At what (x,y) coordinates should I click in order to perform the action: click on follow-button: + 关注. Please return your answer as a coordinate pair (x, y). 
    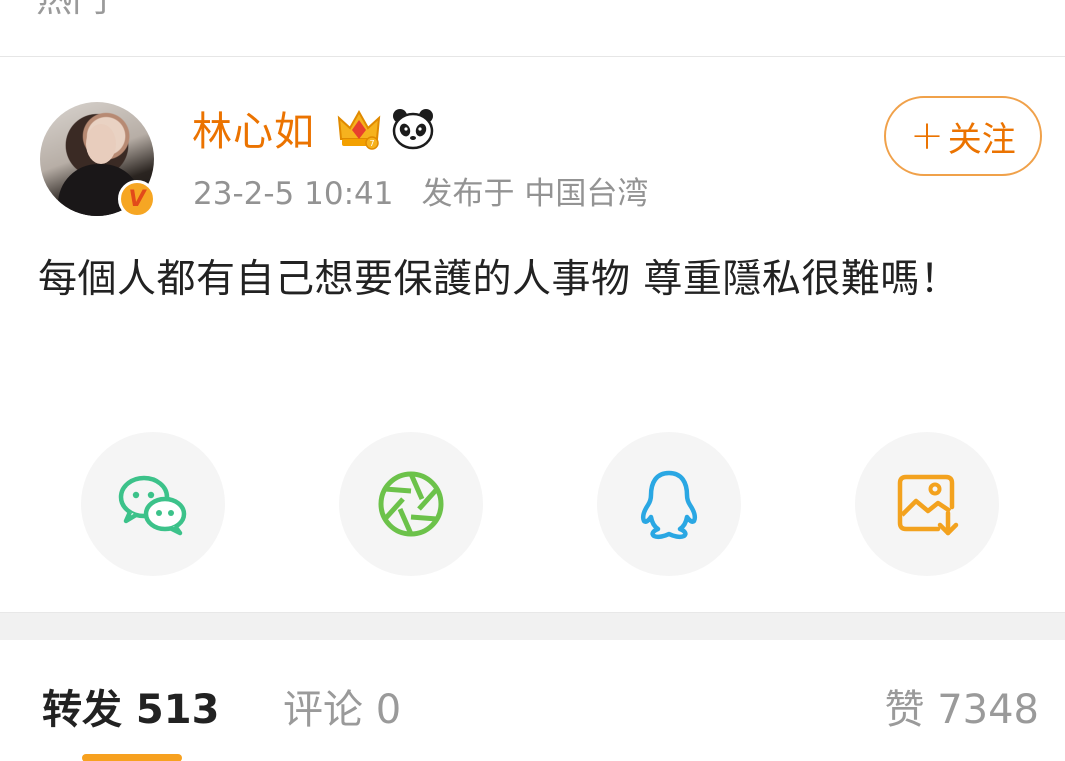
    Looking at the image, I should click on (963, 136).